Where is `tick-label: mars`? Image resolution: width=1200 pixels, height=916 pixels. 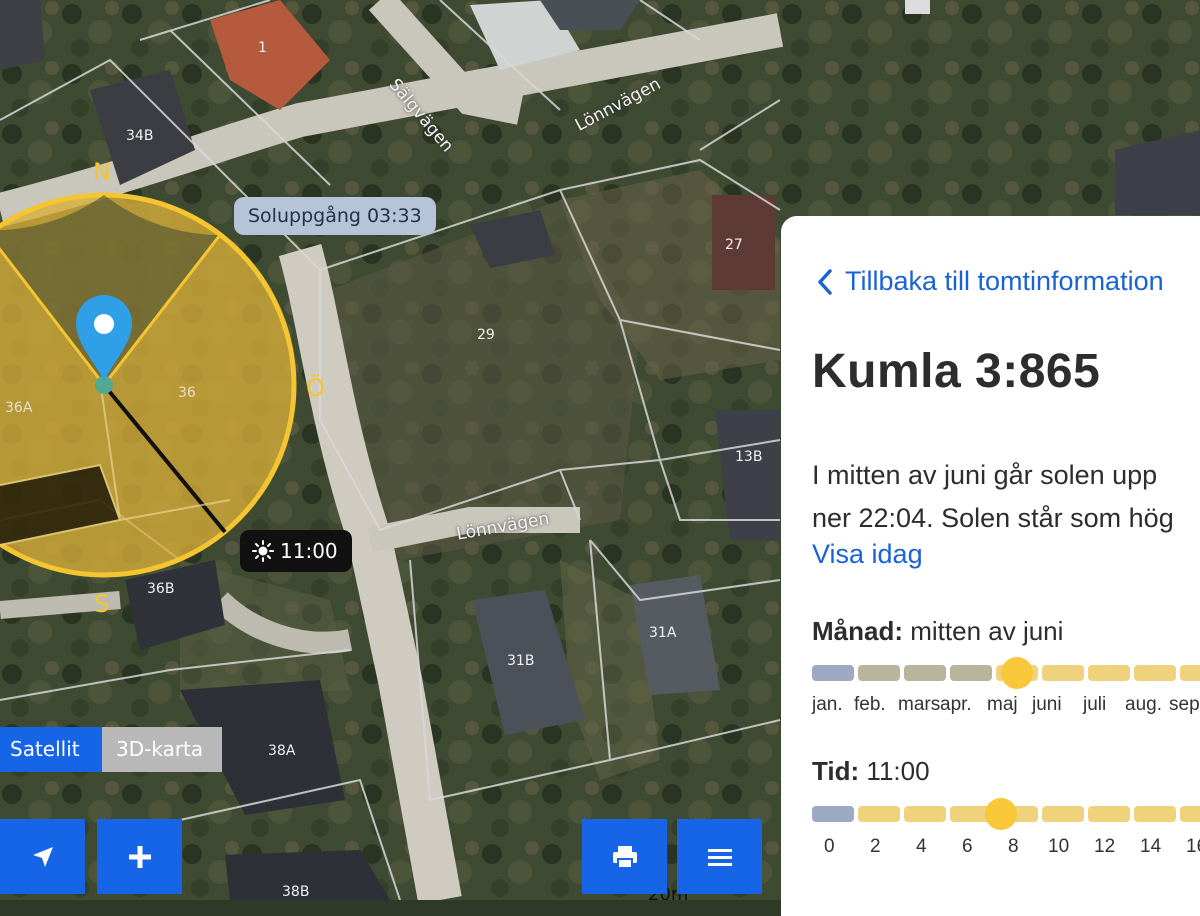
tick-label: mars is located at coordinates (919, 704).